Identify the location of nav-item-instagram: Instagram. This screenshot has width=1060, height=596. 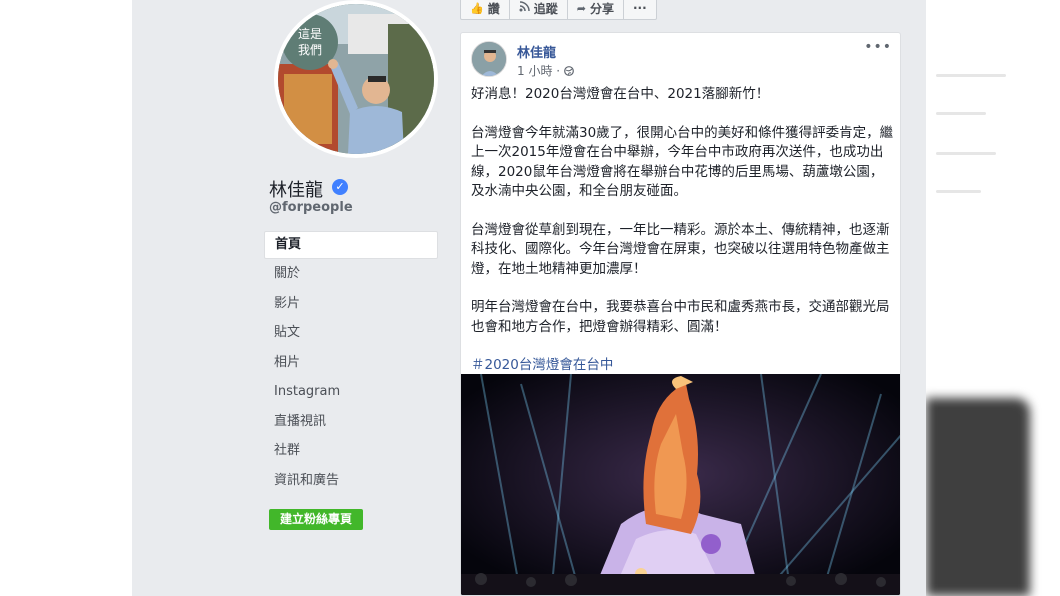
(351, 392).